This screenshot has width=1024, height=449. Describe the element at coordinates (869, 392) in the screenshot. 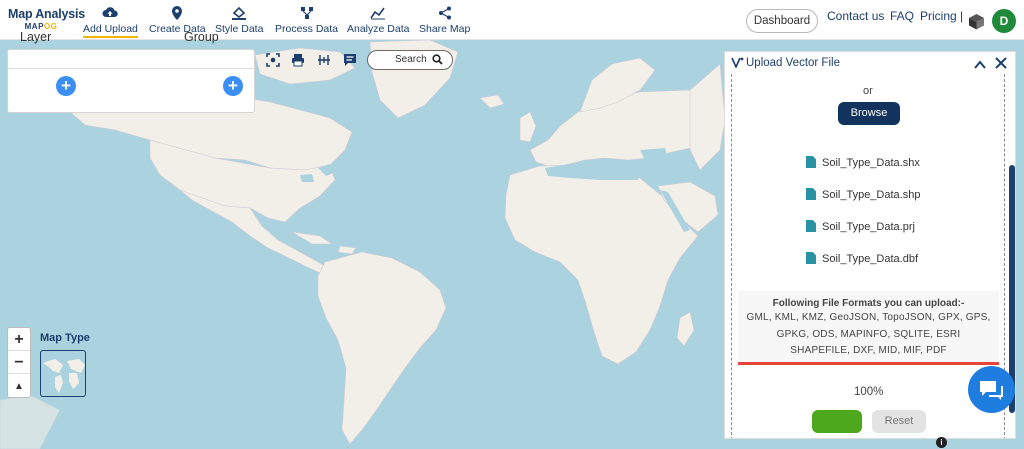

I see `upload-progress-text: 100%` at that location.